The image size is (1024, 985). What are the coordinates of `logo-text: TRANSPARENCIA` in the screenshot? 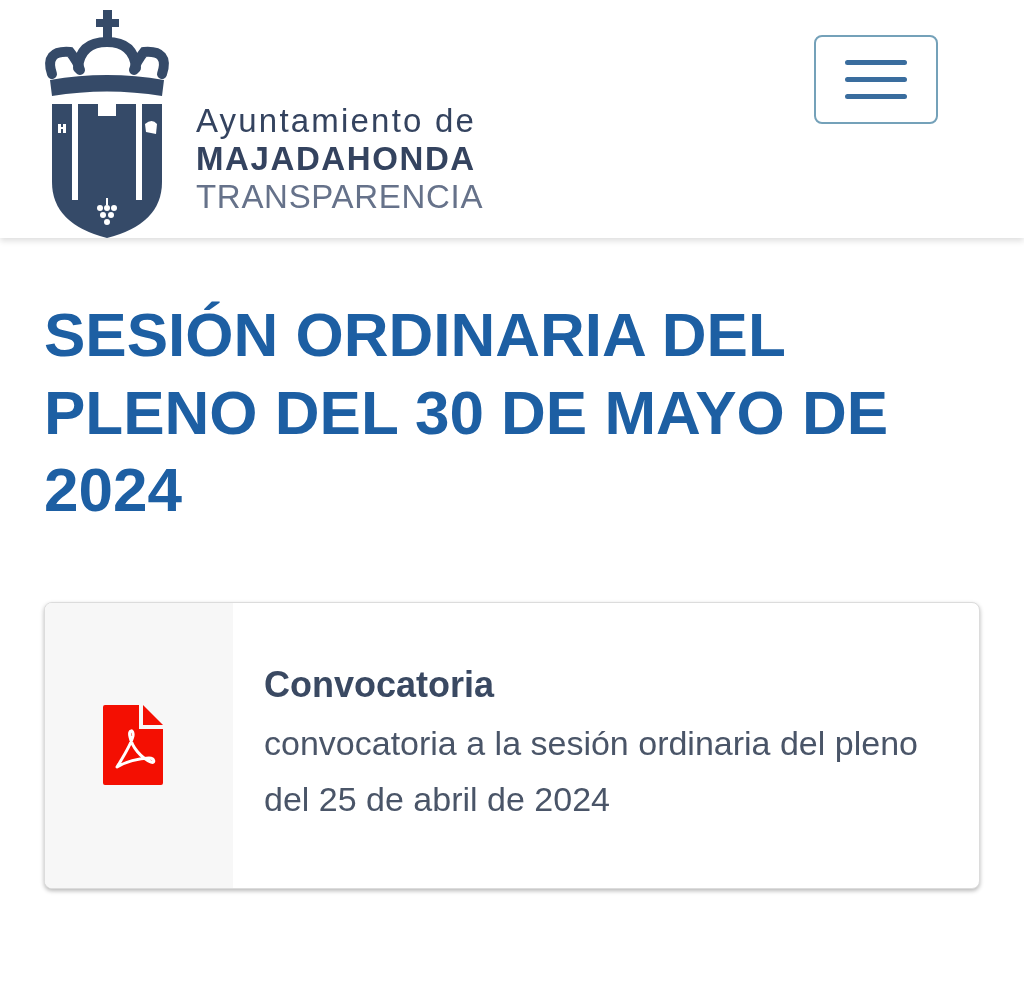 It's located at (340, 197).